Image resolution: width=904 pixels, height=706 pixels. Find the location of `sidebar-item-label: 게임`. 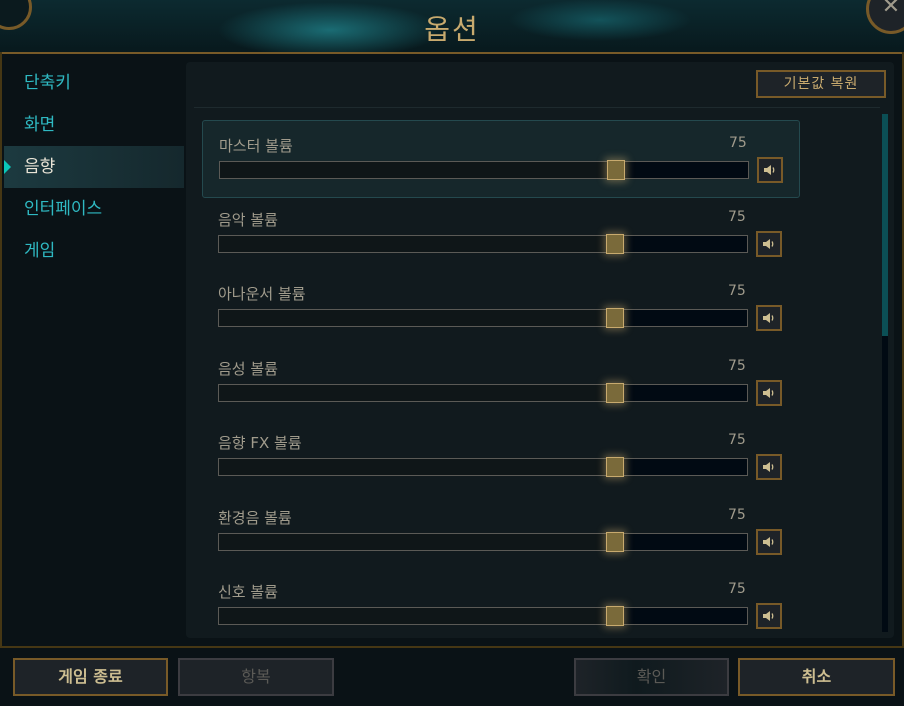

sidebar-item-label: 게임 is located at coordinates (40, 251).